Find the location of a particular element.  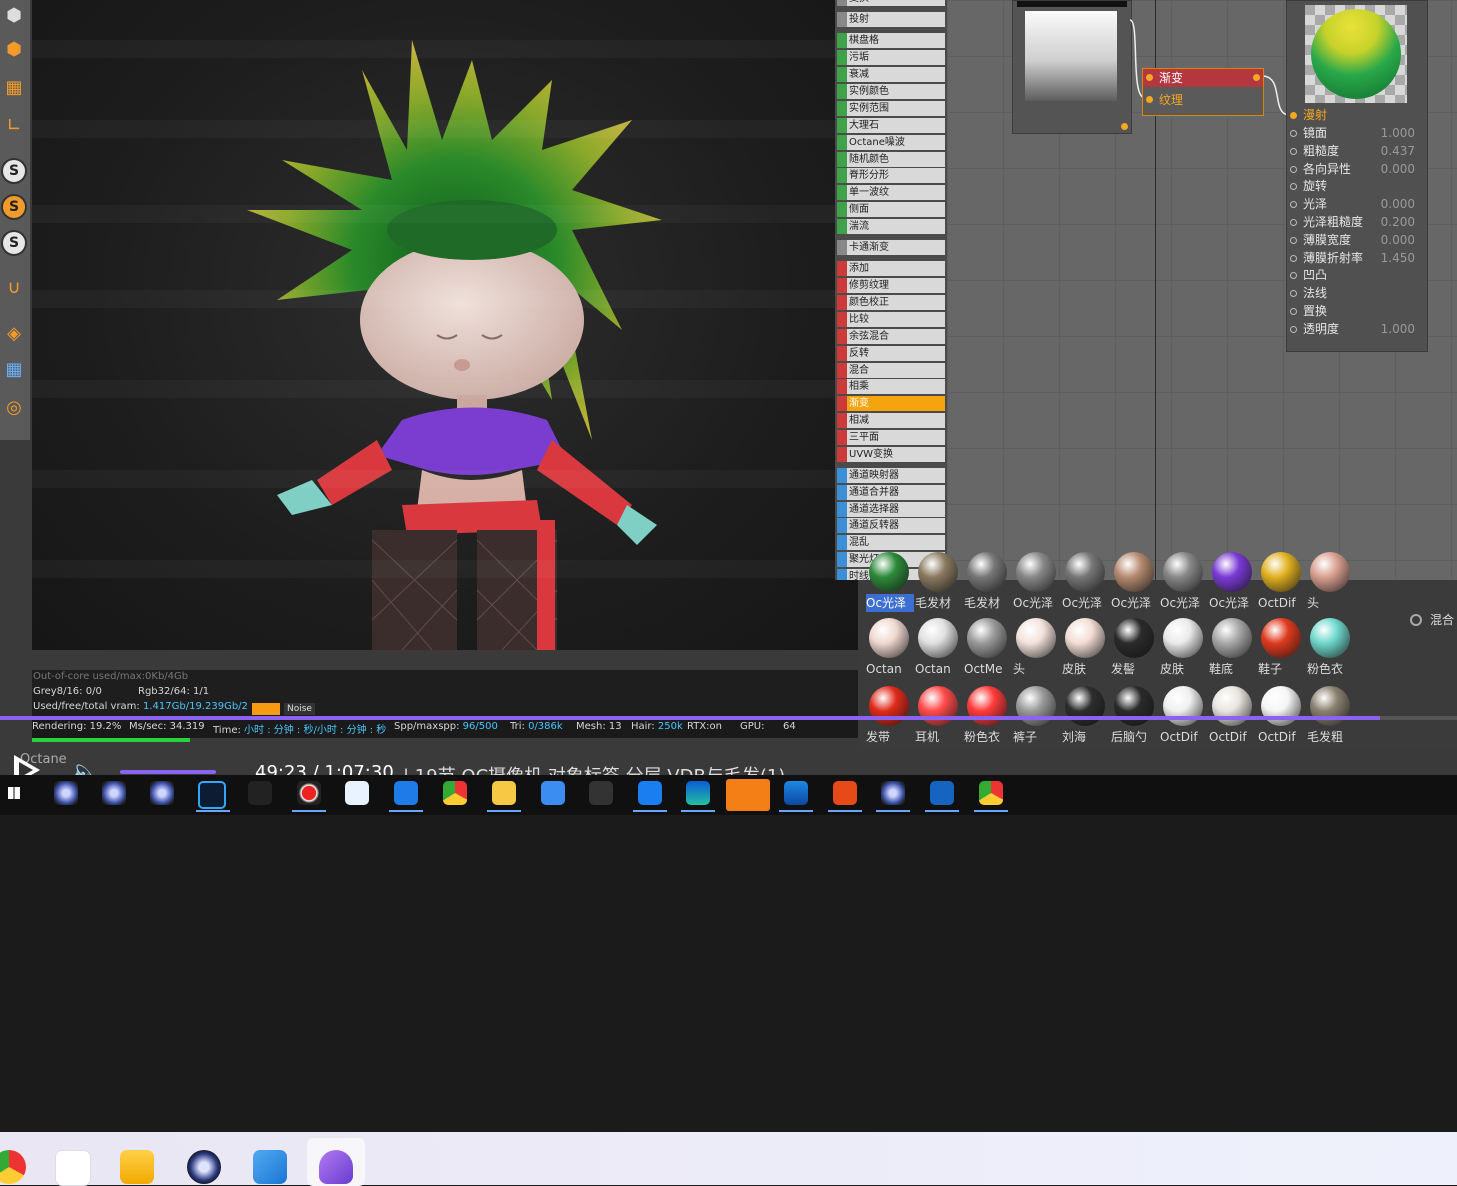

node-list-item: 渐变 is located at coordinates (891, 403).